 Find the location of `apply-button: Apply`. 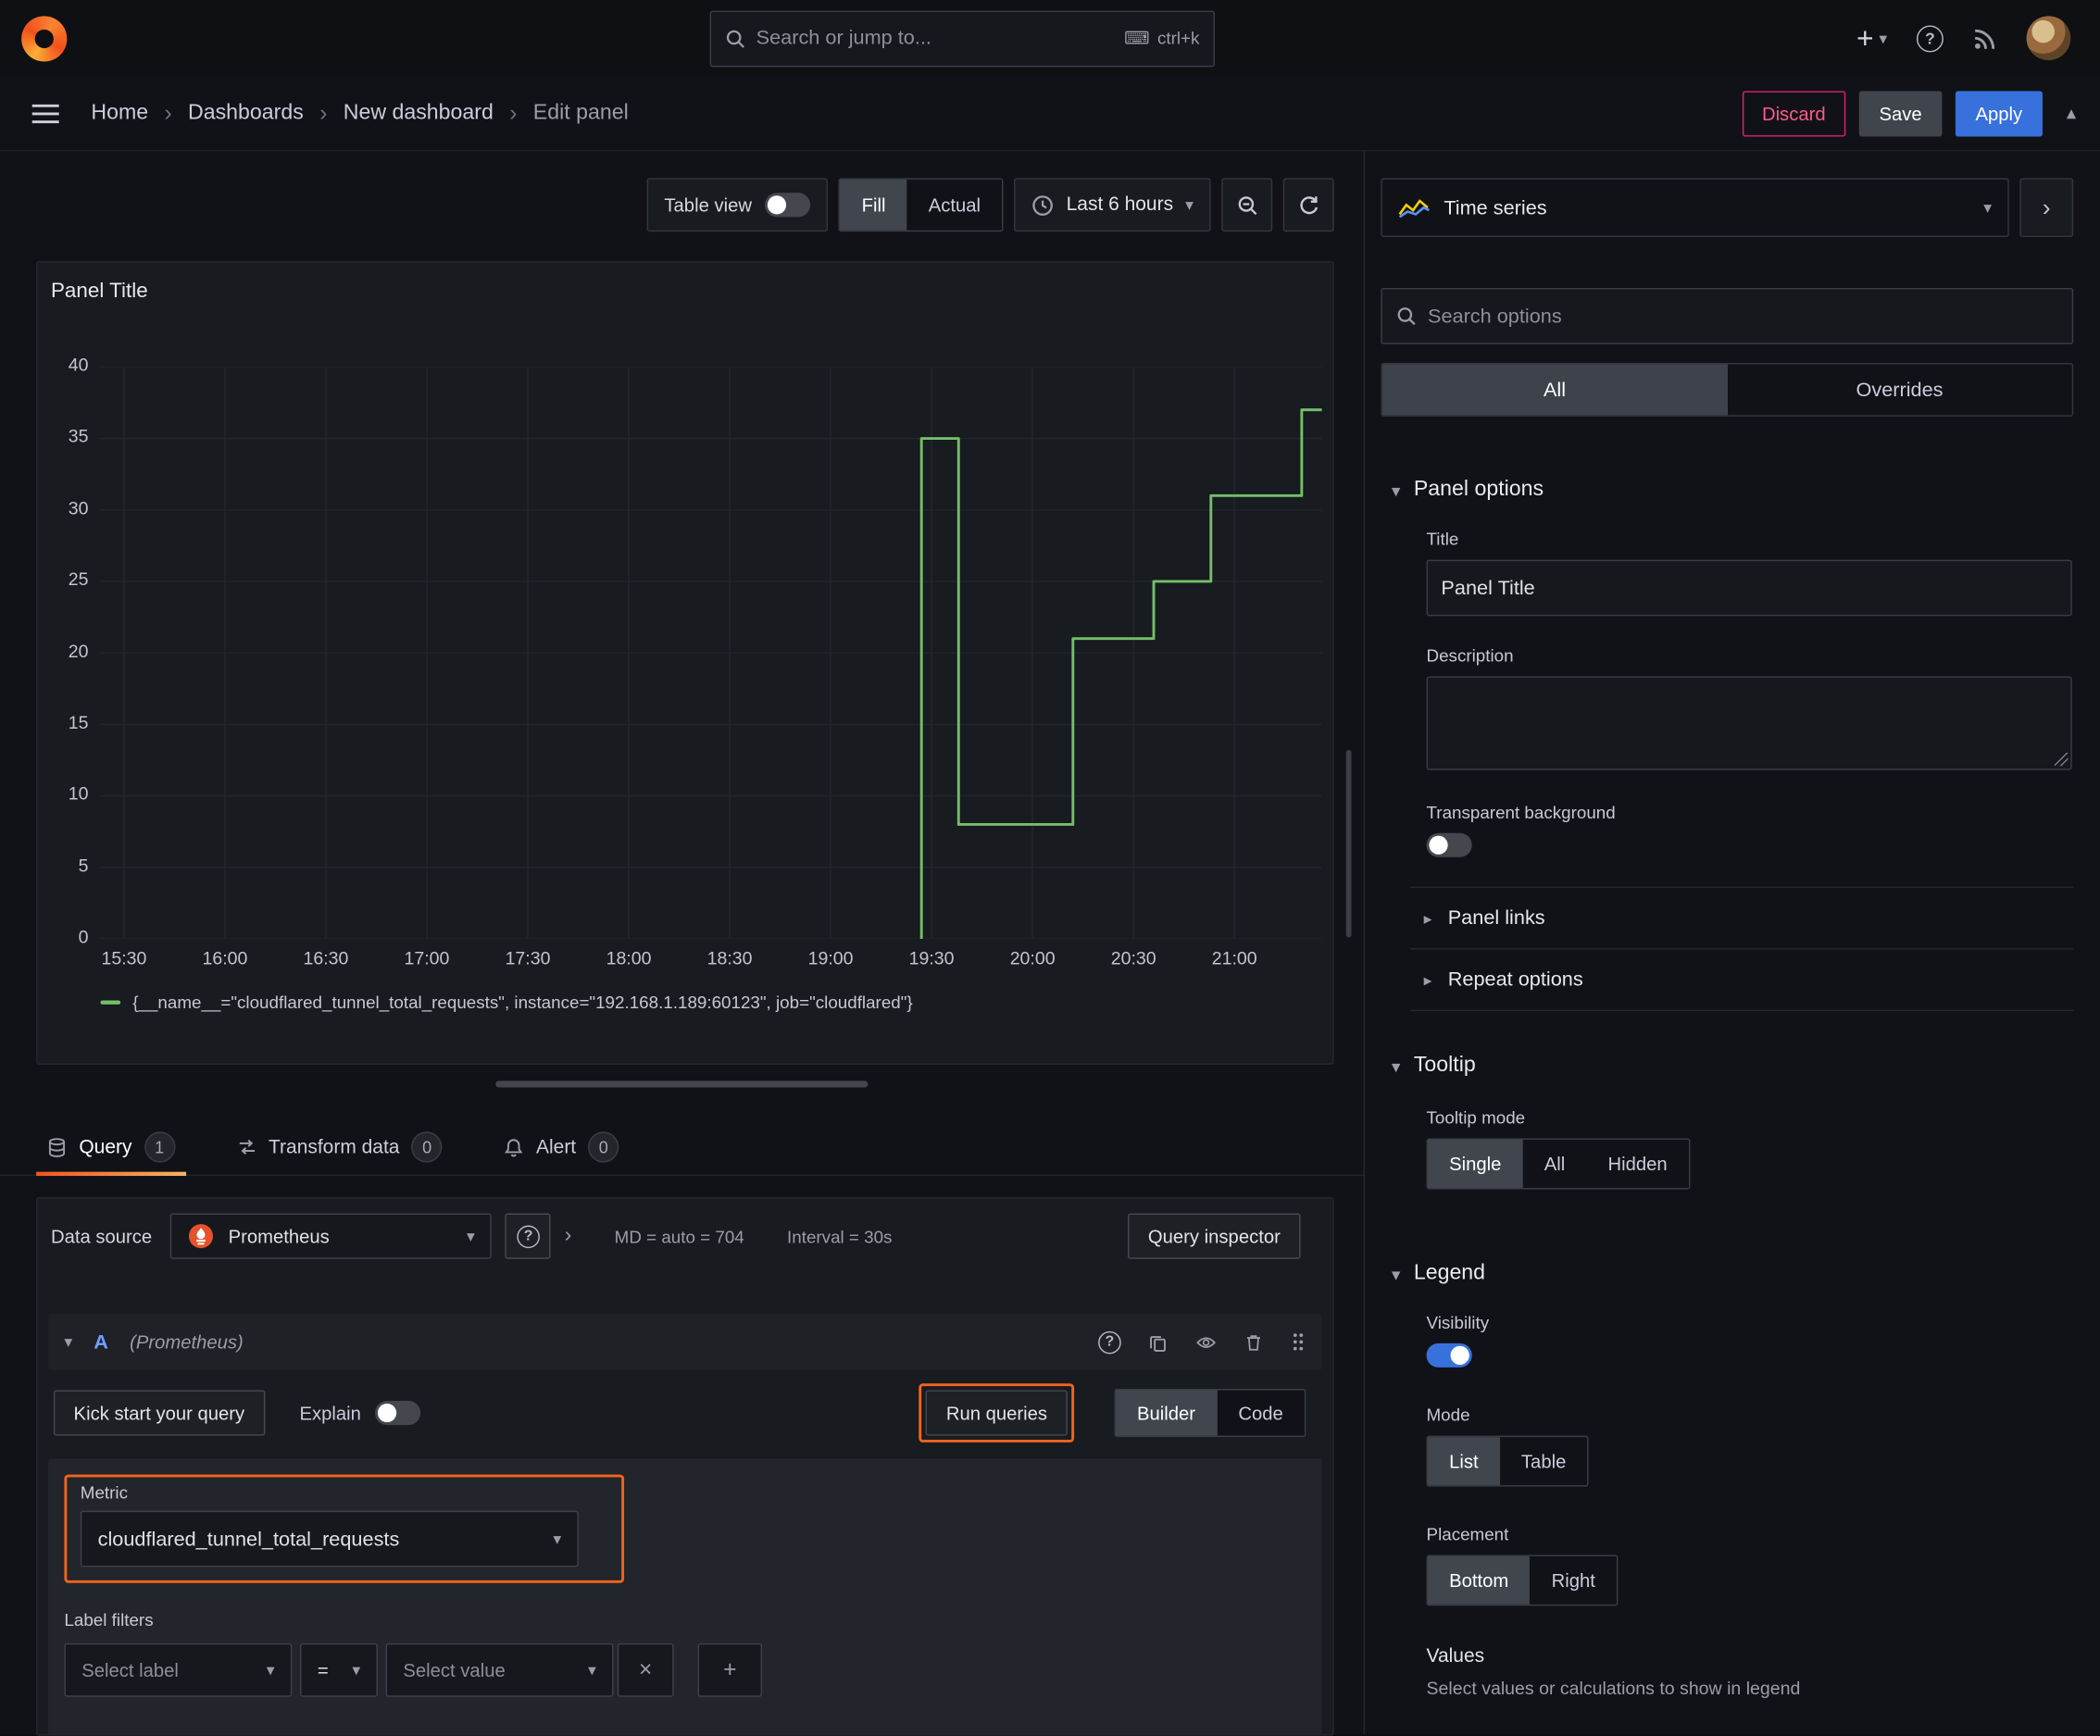

apply-button: Apply is located at coordinates (1999, 113).